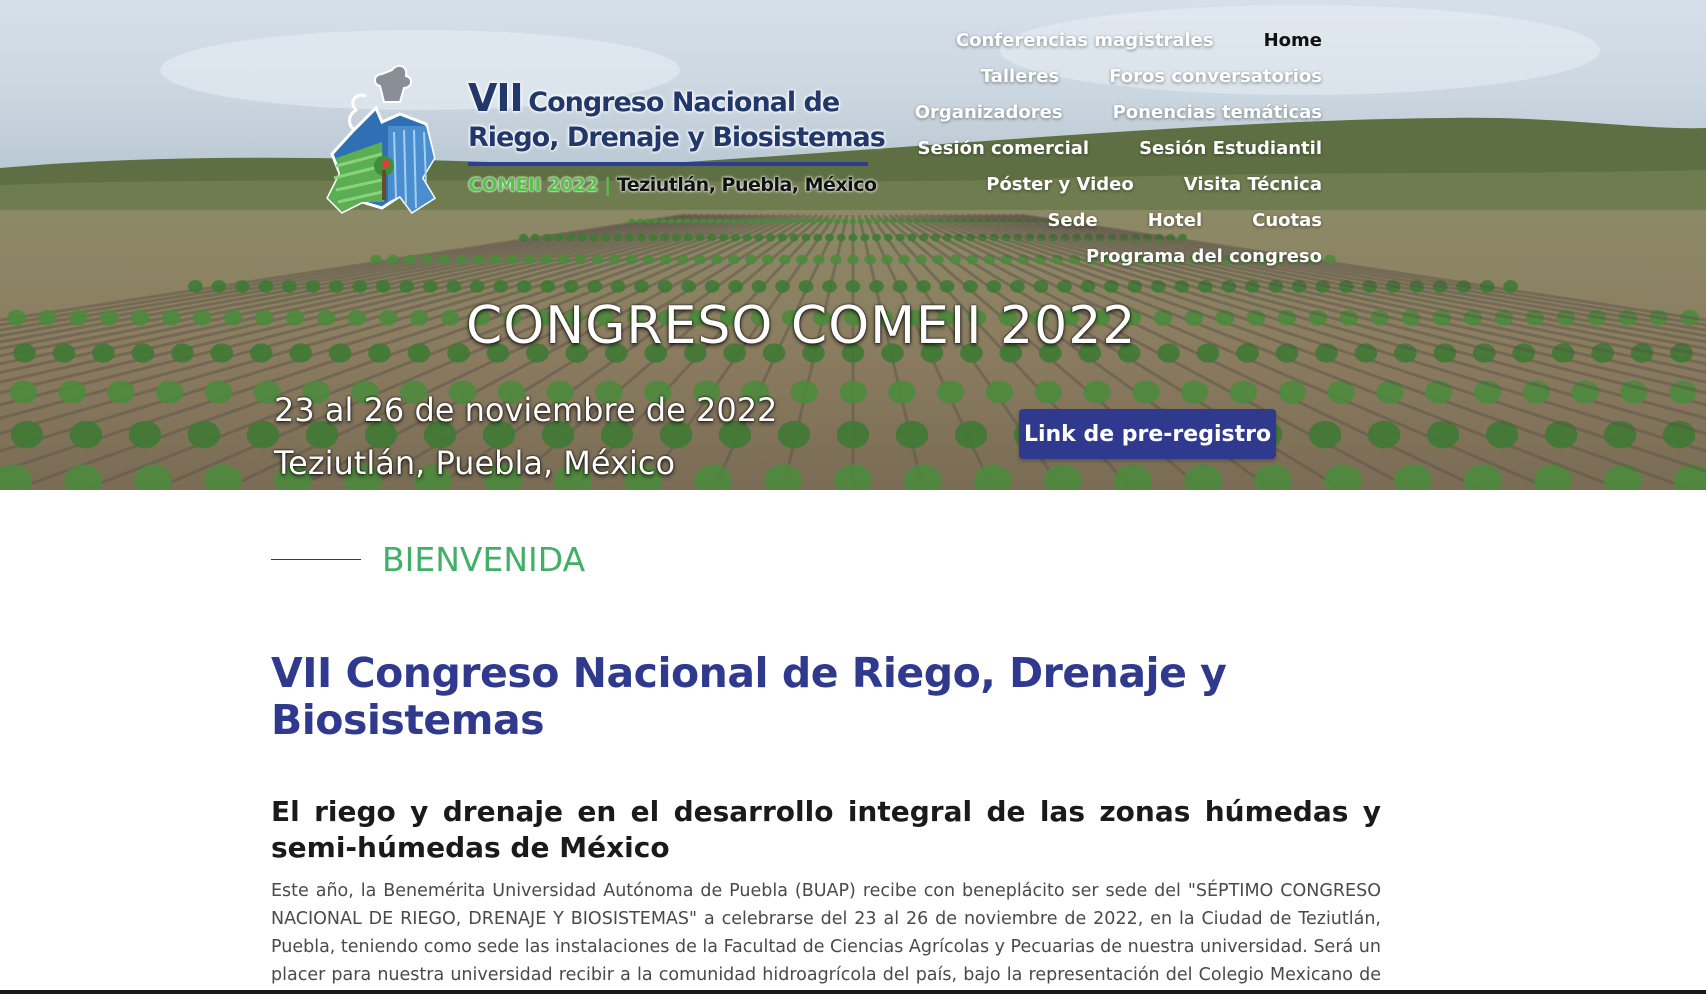 The width and height of the screenshot is (1706, 994). Describe the element at coordinates (1112, 220) in the screenshot. I see `nav-row: Sede Hotel Cuotas` at that location.